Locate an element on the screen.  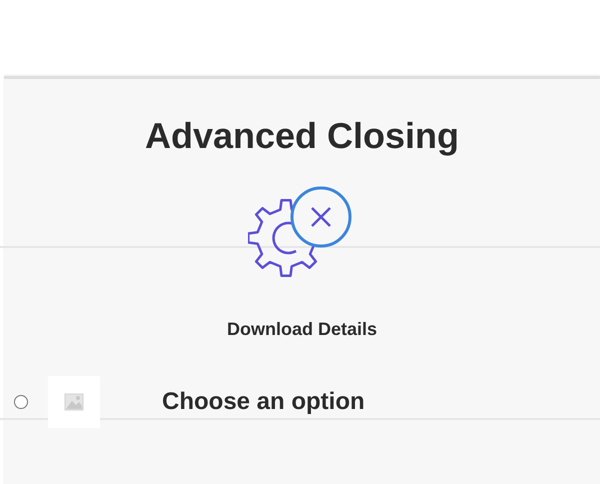
page-title: Advanced Closing is located at coordinates (302, 136).